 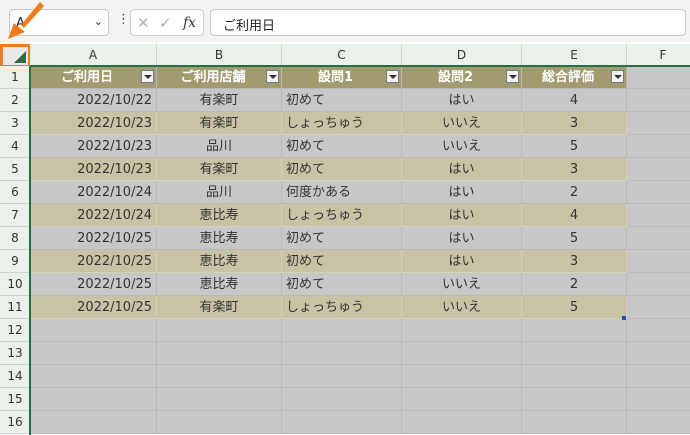 I want to click on table-header-cell: ご利用店舗, so click(x=219, y=77).